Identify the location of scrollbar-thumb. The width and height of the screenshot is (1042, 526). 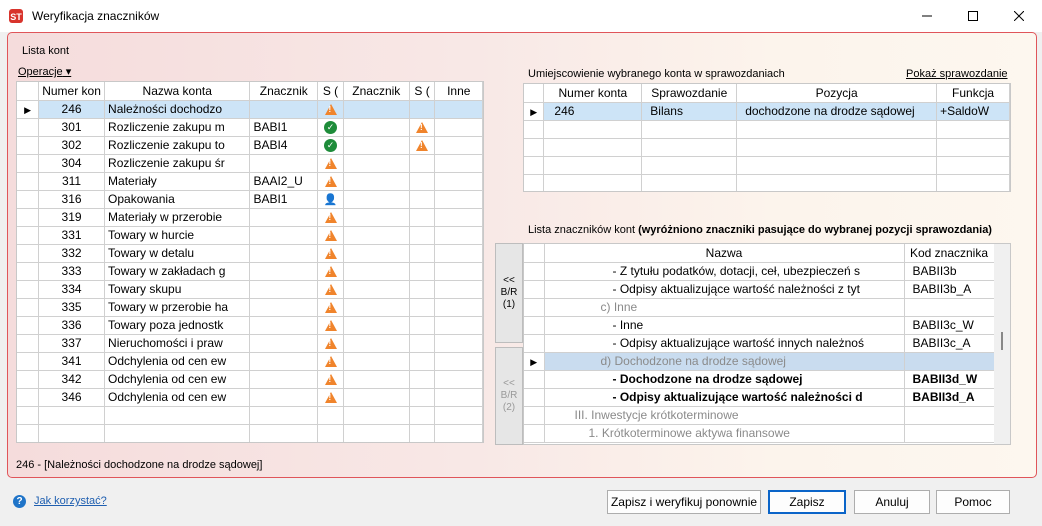
(1002, 341).